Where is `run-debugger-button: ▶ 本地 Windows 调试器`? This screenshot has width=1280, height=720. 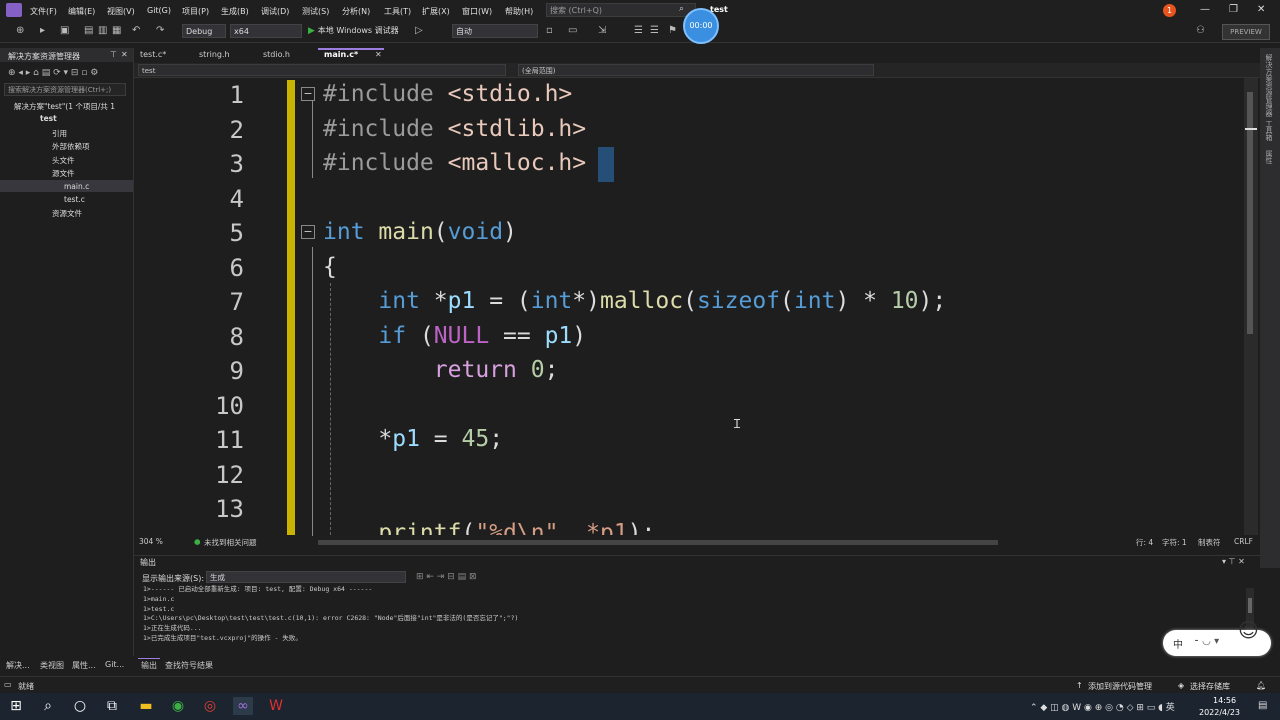 run-debugger-button: ▶ 本地 Windows 调试器 is located at coordinates (353, 30).